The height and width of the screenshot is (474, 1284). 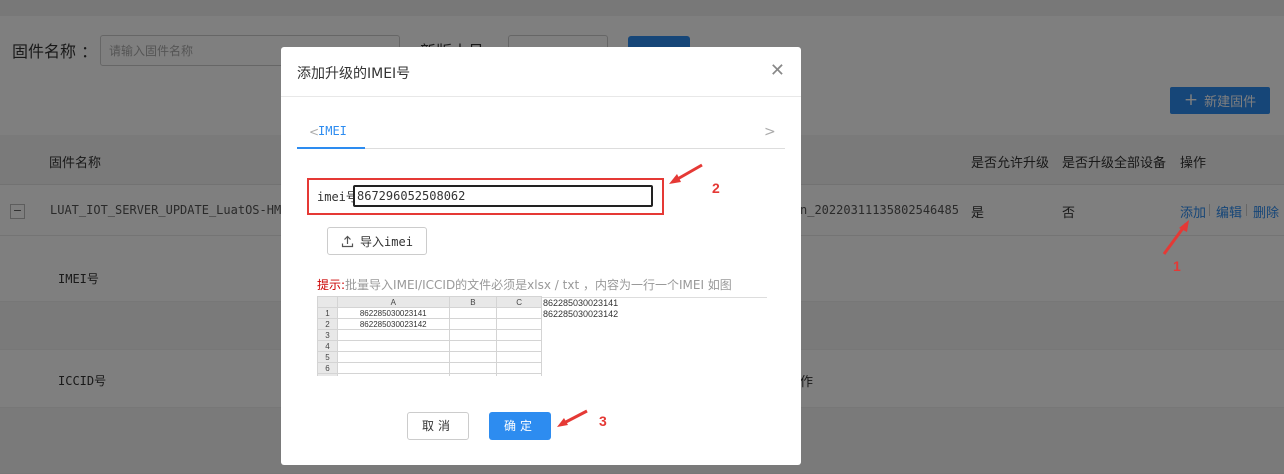 What do you see at coordinates (581, 314) in the screenshot?
I see `sample-line: 862285030023142` at bounding box center [581, 314].